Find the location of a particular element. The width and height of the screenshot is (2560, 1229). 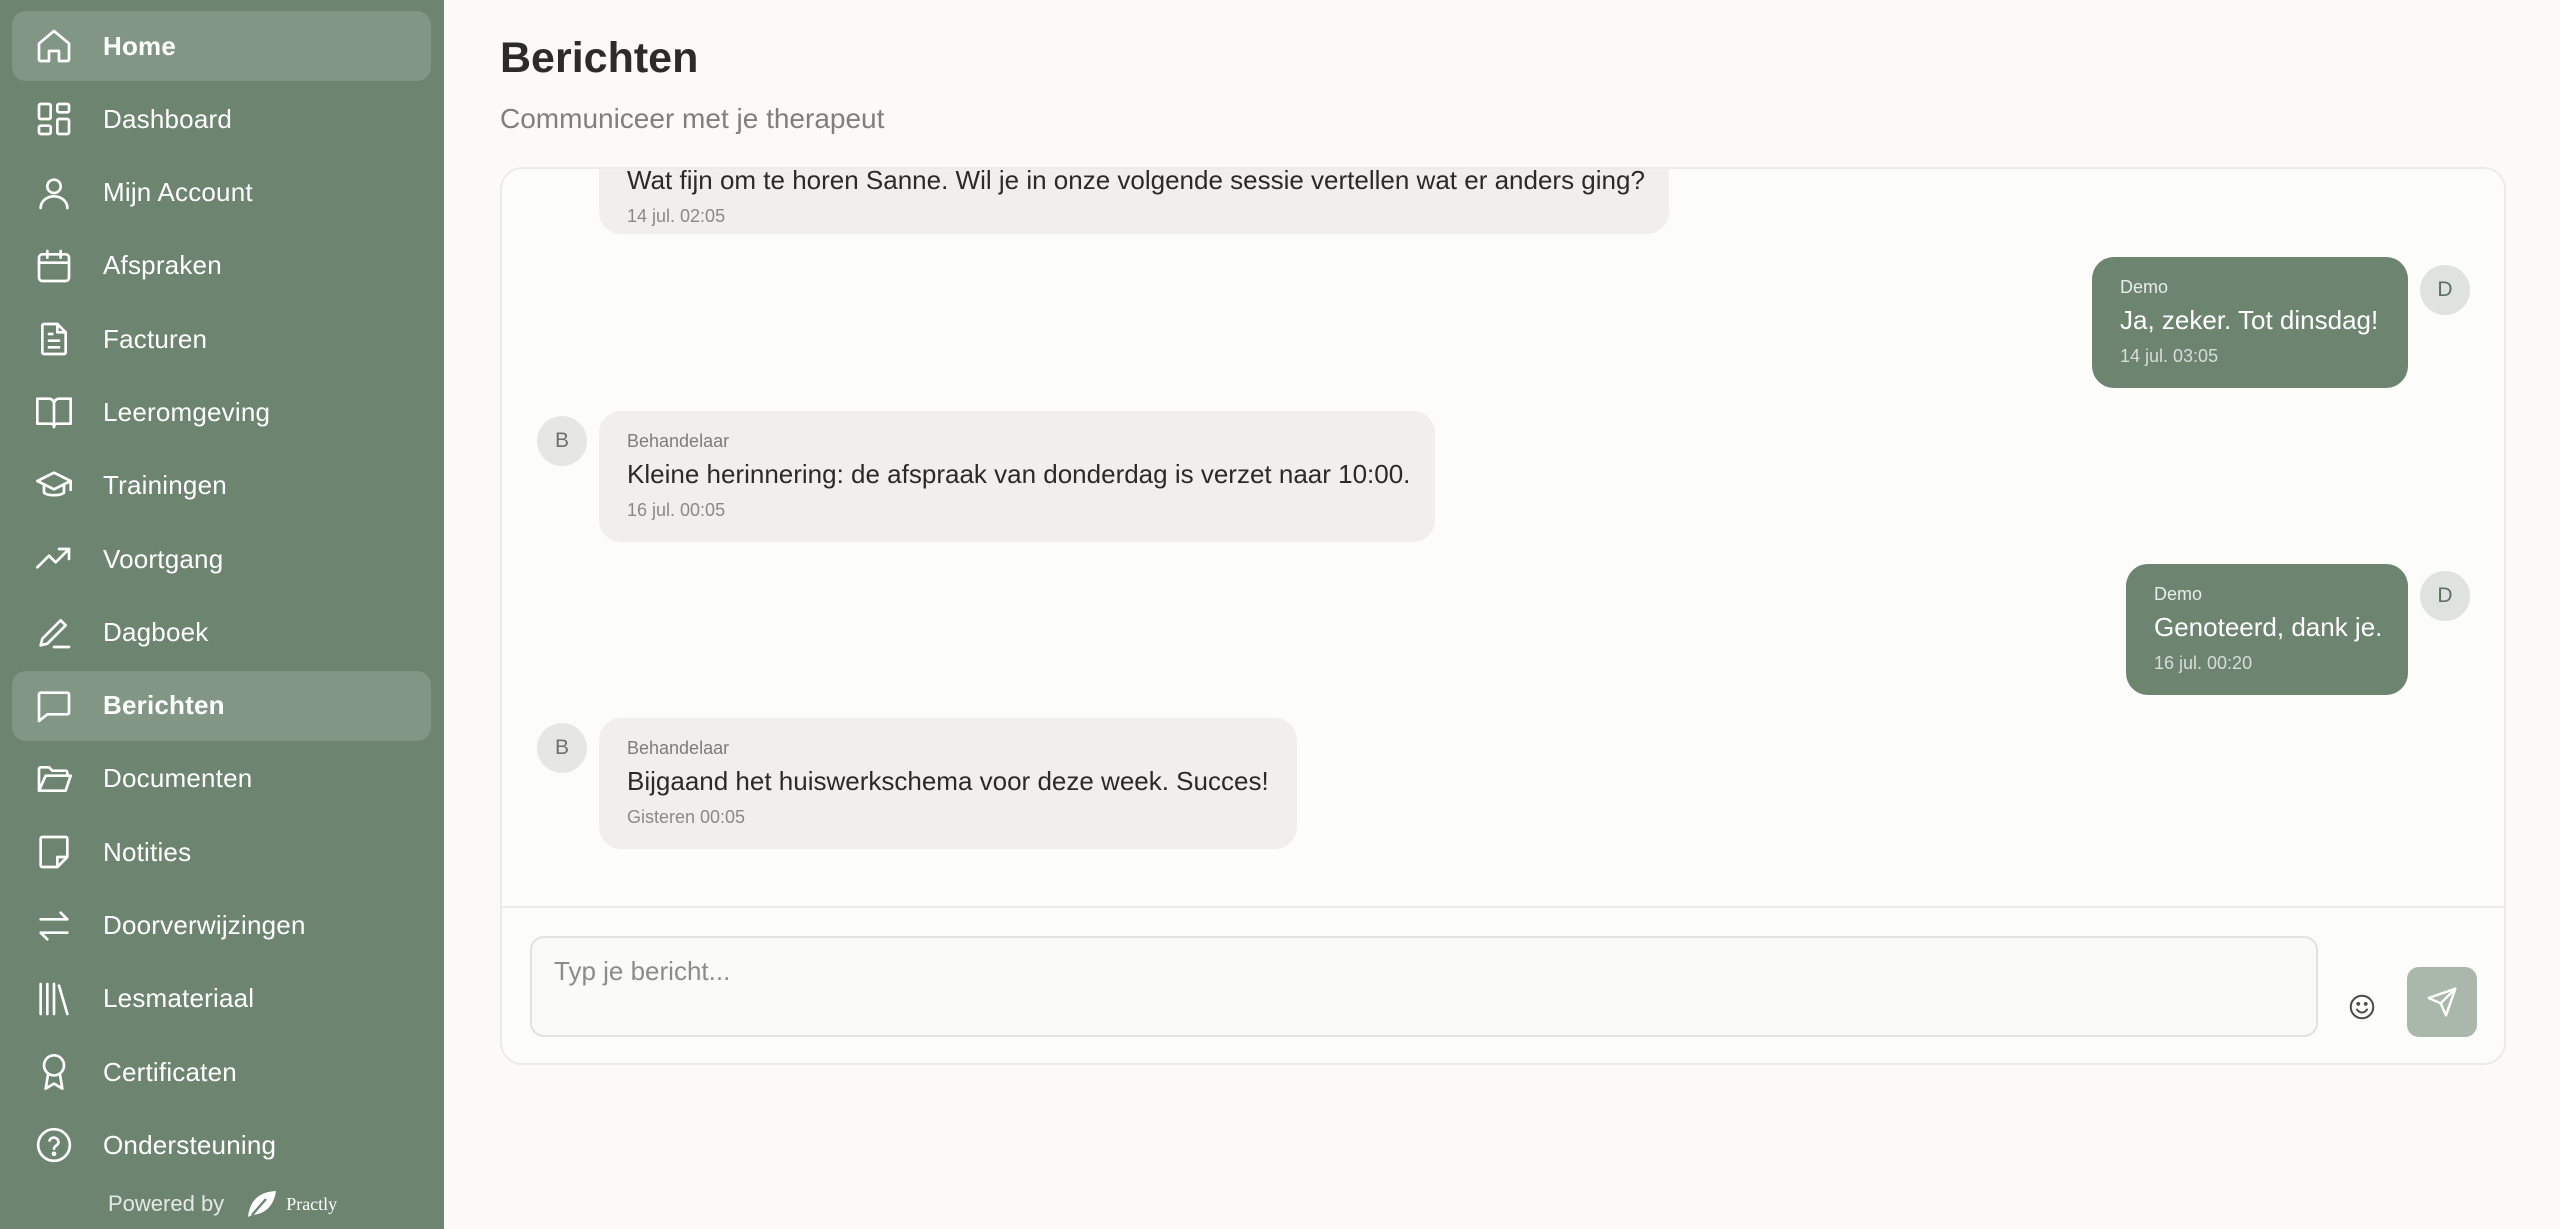

invoice-icon is located at coordinates (54, 339).